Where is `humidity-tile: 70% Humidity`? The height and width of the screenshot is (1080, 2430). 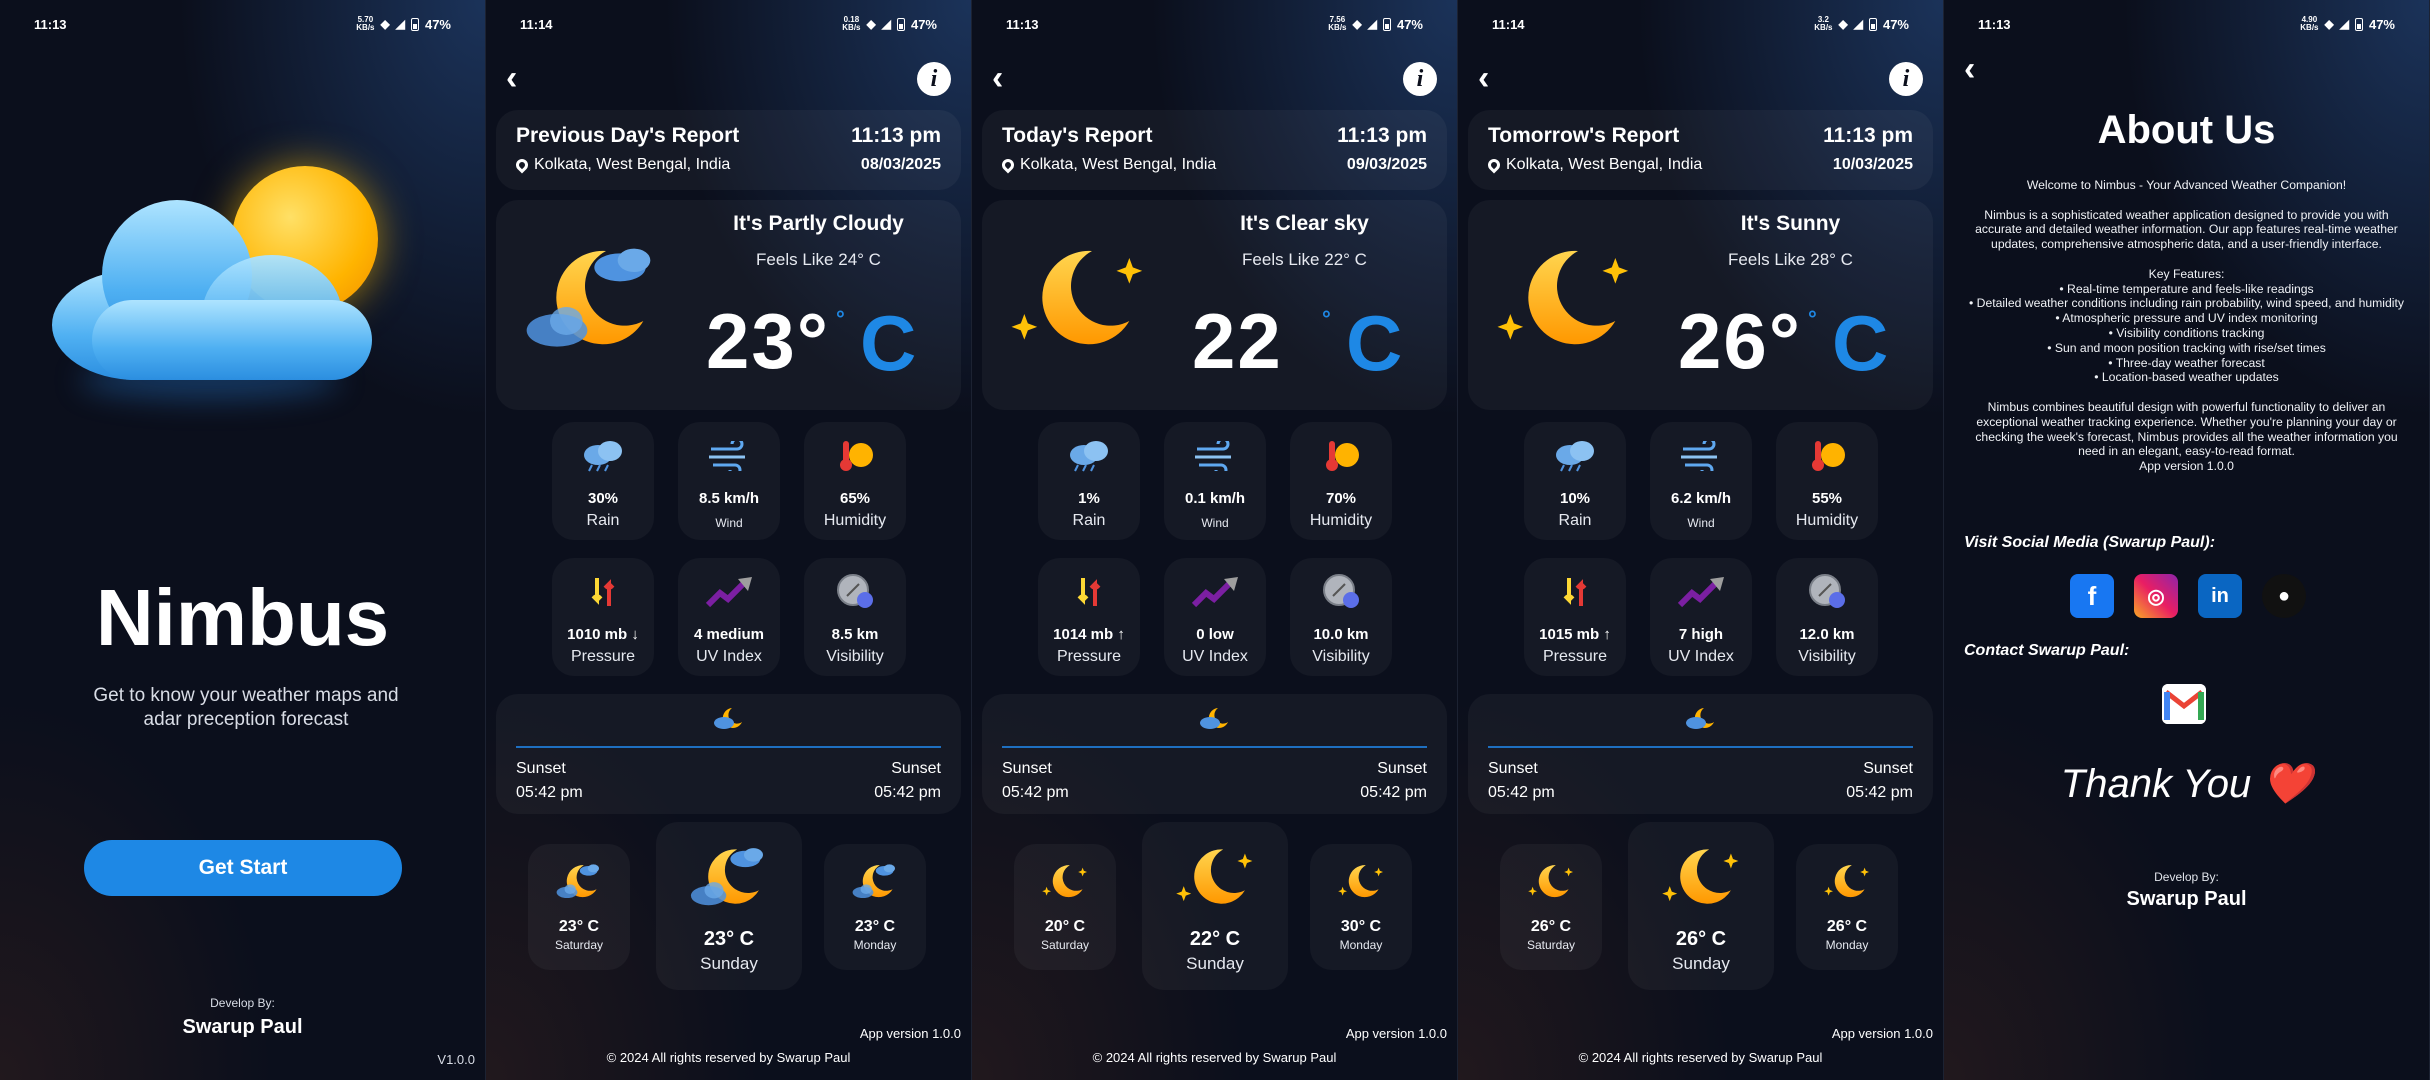
humidity-tile: 70% Humidity is located at coordinates (1341, 481).